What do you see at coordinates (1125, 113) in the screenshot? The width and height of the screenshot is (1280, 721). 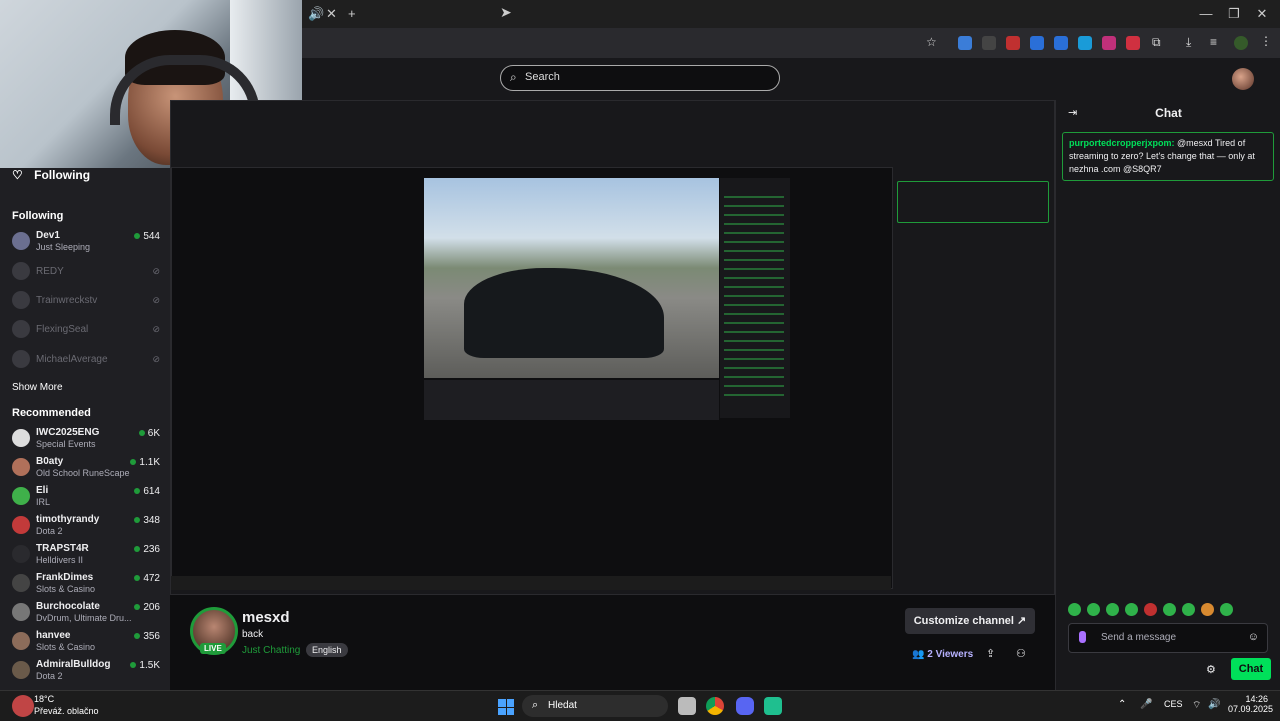 I see `chat-header: Chat ⇥` at bounding box center [1125, 113].